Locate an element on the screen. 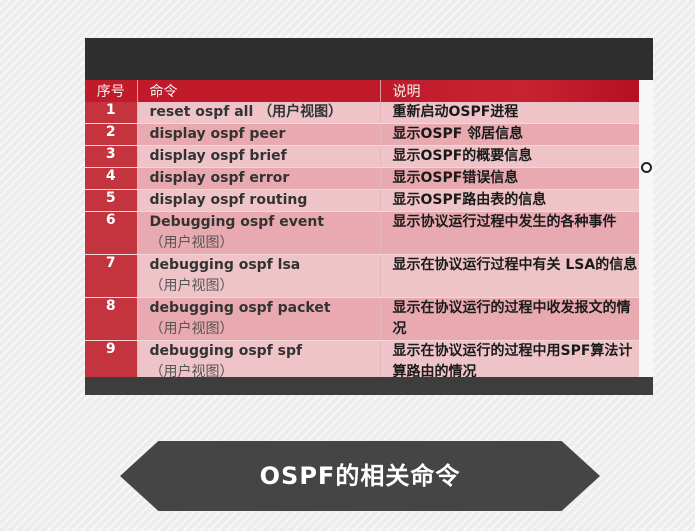 This screenshot has width=695, height=531. row-command-cell: debugging ospf packet （用户视图） is located at coordinates (259, 319).